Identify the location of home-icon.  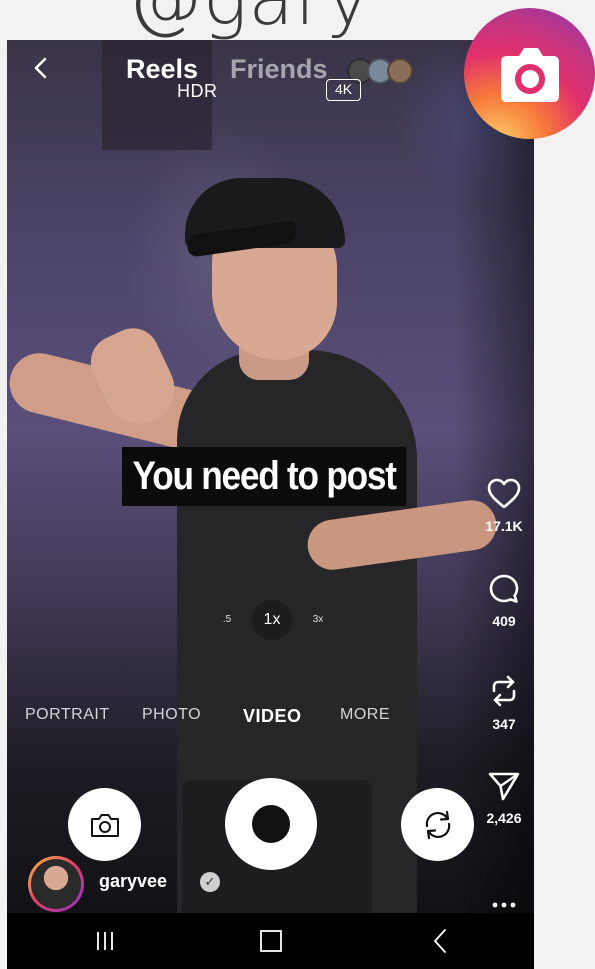
(271, 941).